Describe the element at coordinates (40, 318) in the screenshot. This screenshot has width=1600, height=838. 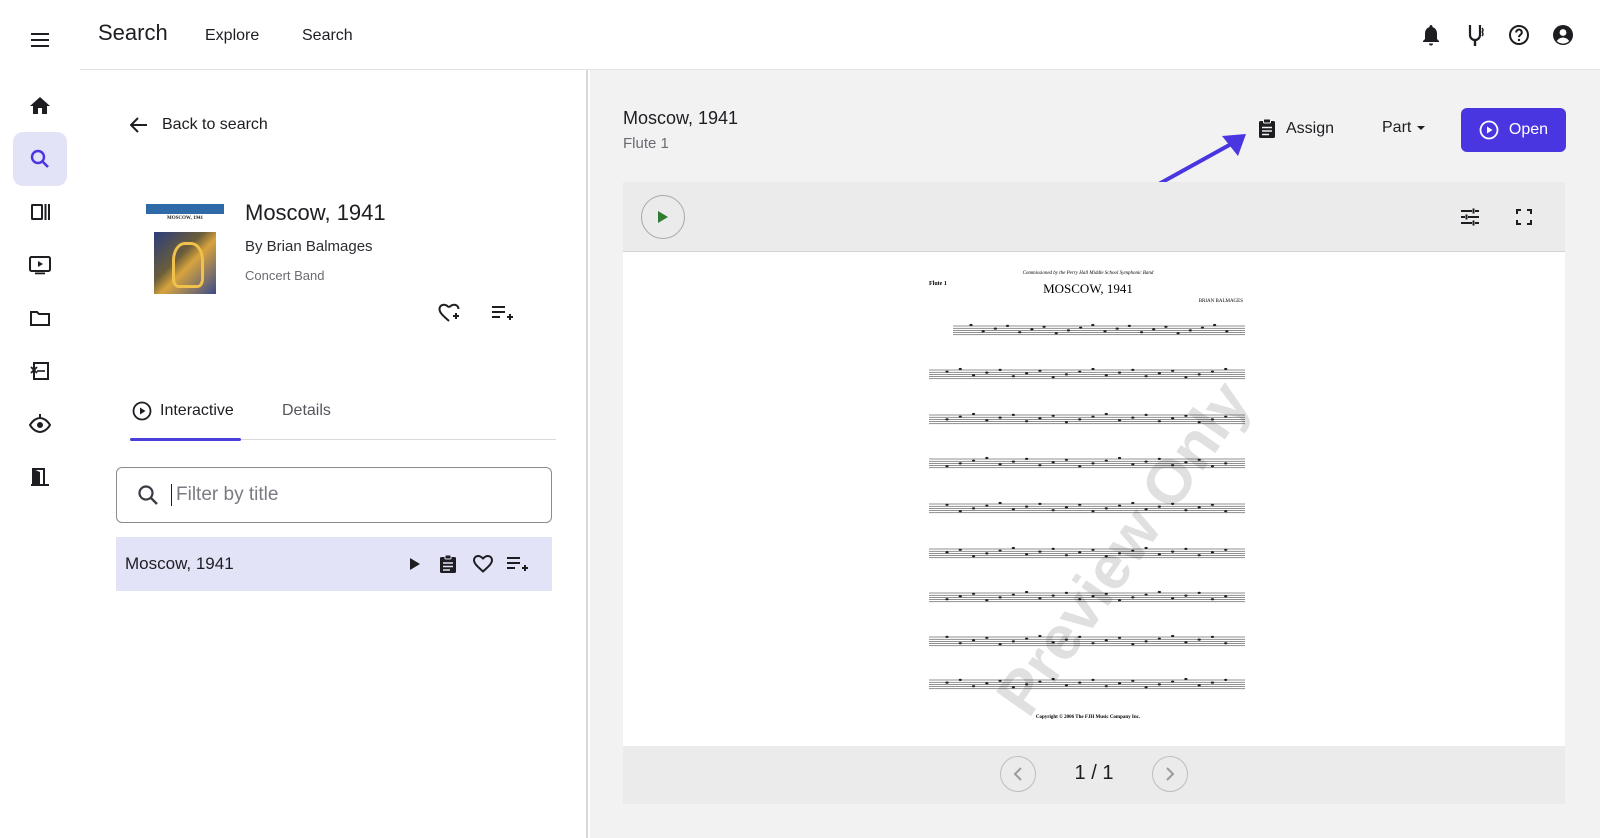
I see `folder-icon` at that location.